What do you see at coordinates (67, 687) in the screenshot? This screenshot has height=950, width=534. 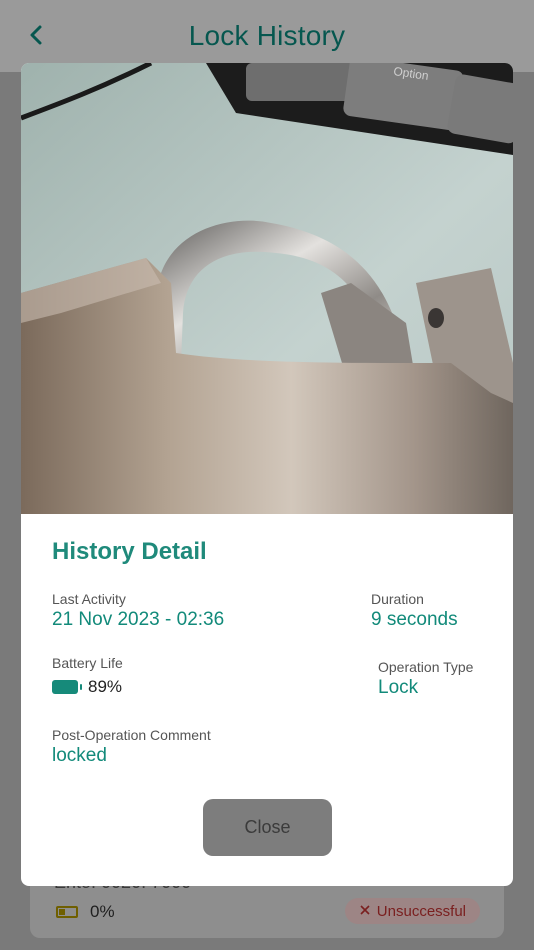 I see `battery-icon` at bounding box center [67, 687].